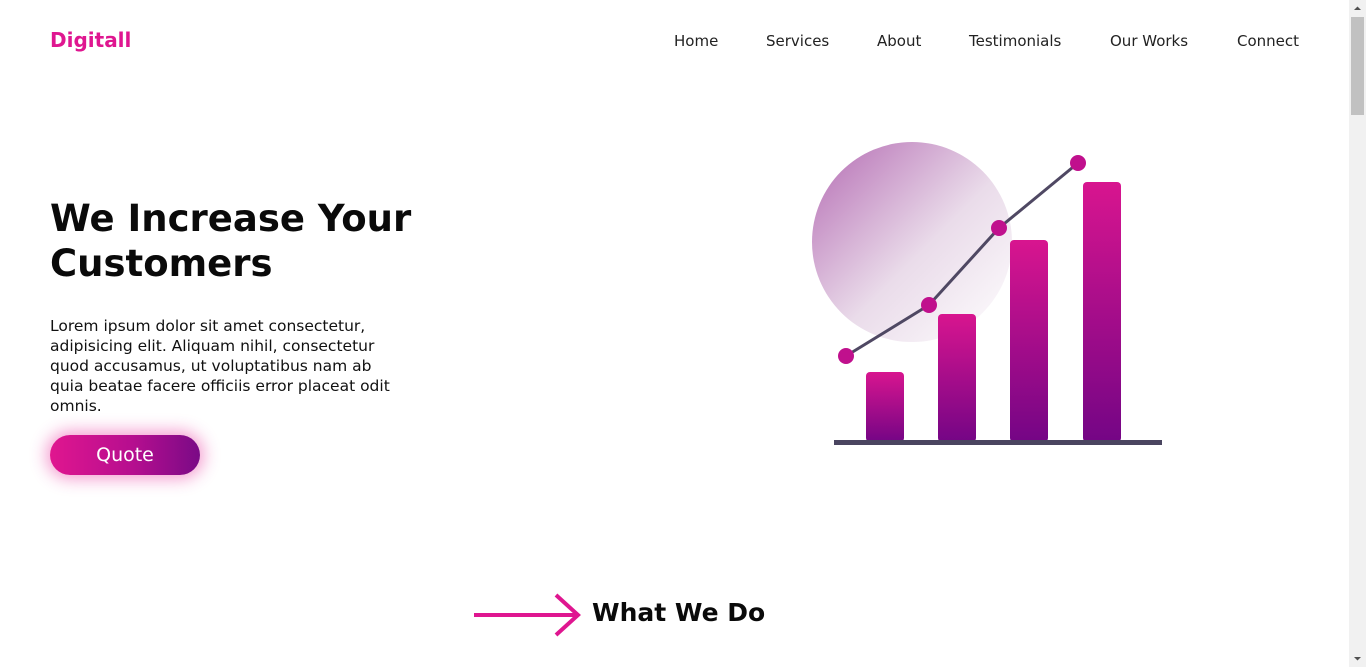  What do you see at coordinates (125, 455) in the screenshot?
I see `quote-button: Quote` at bounding box center [125, 455].